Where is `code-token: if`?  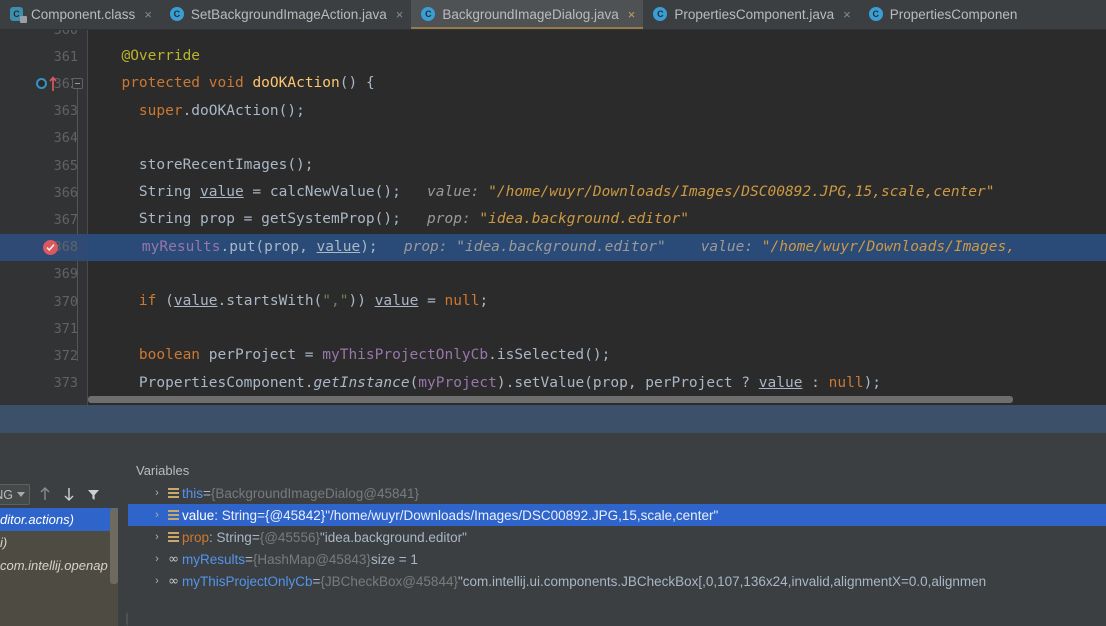 code-token: if is located at coordinates (147, 301).